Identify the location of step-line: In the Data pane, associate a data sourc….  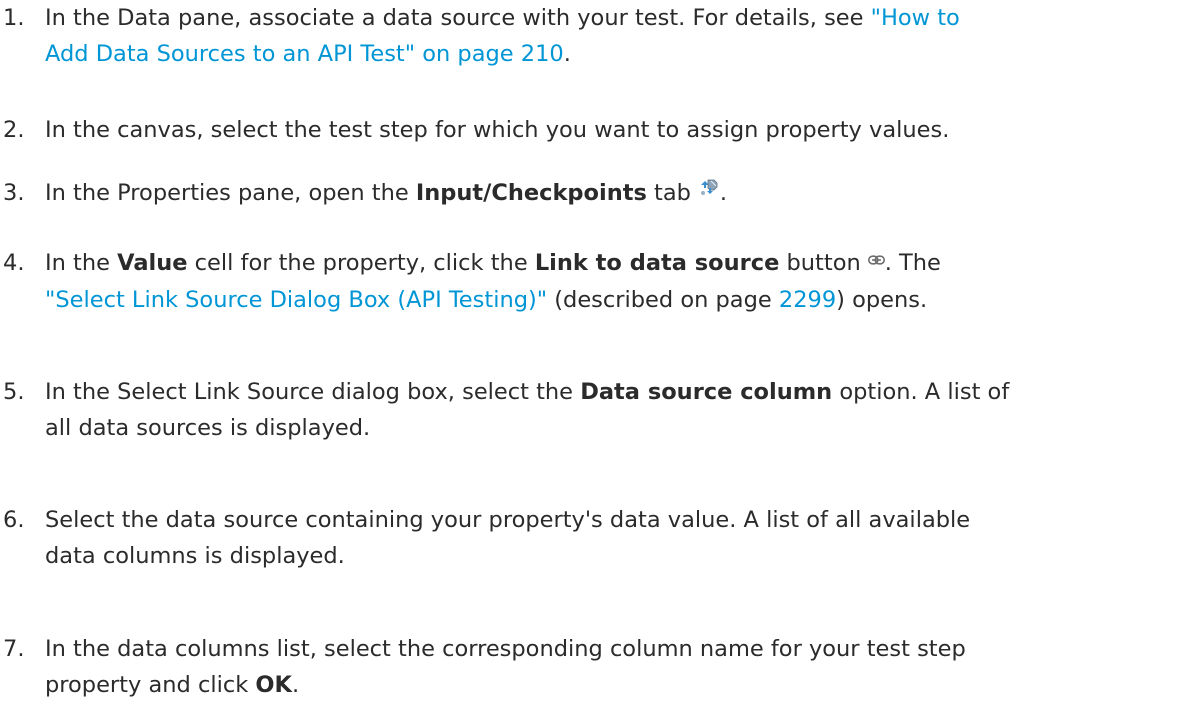
(607, 18).